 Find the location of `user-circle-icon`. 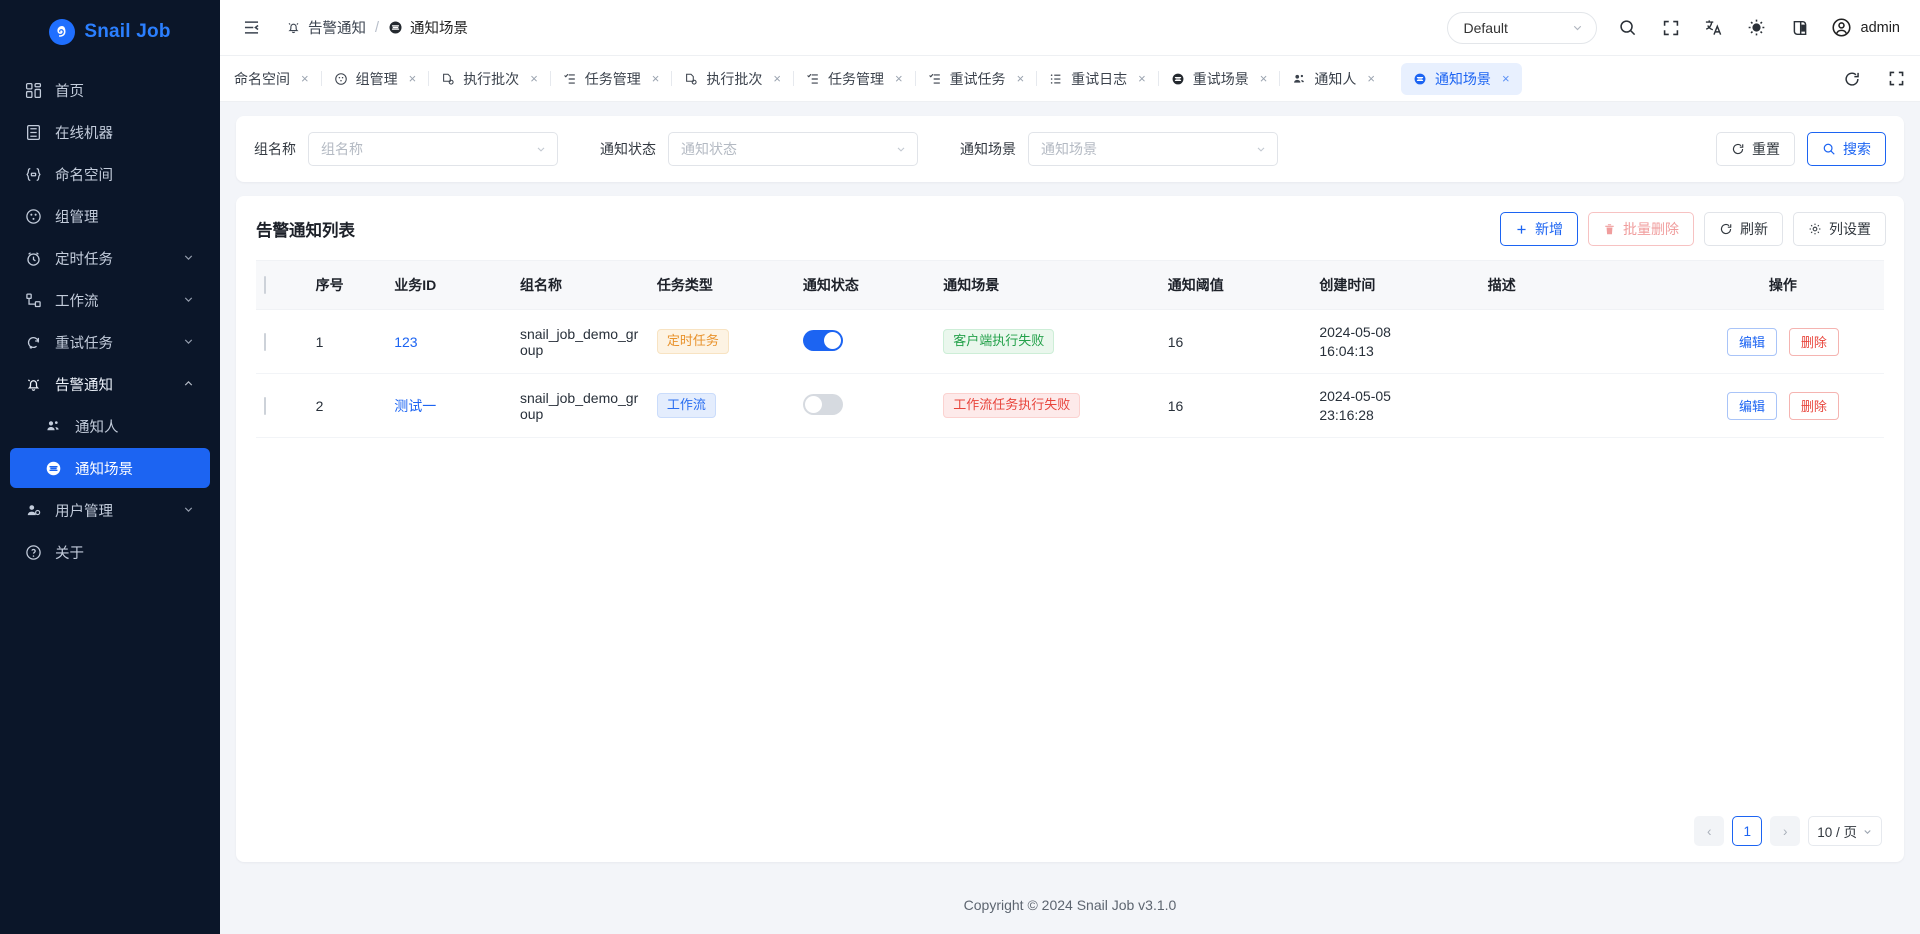

user-circle-icon is located at coordinates (1841, 27).